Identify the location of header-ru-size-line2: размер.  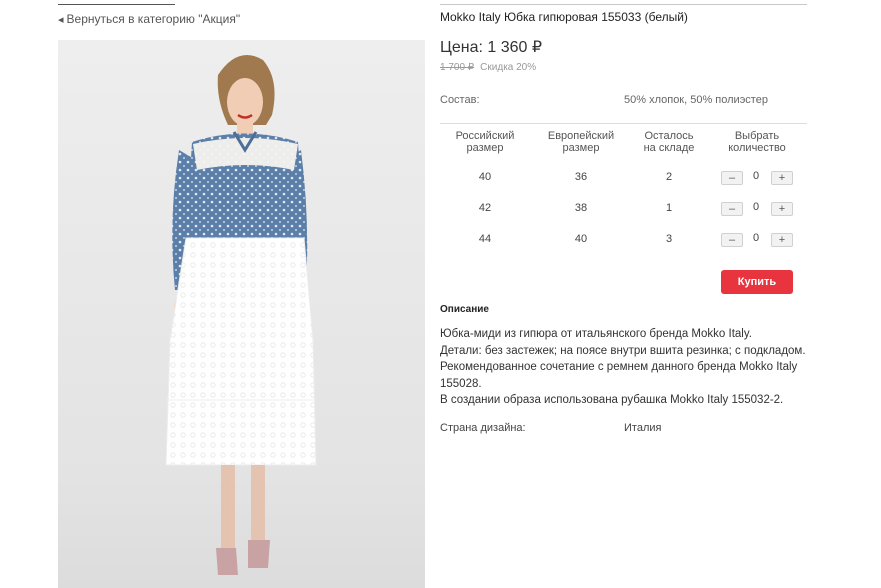
(485, 148).